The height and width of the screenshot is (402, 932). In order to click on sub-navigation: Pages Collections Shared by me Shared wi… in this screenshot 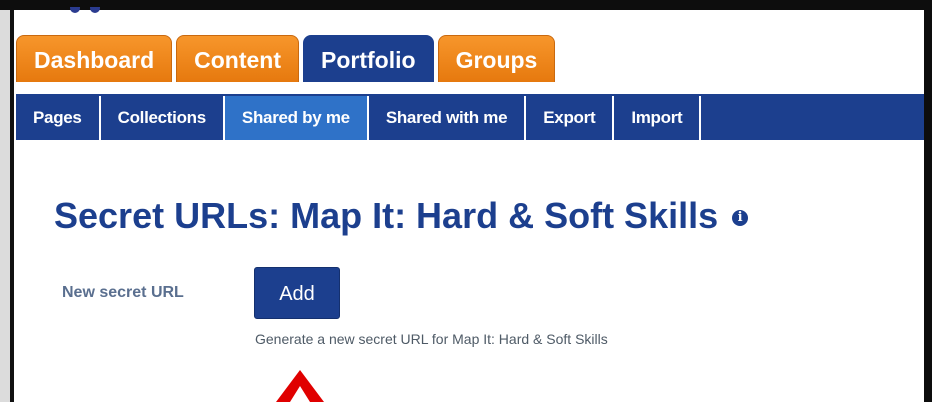, I will do `click(470, 117)`.